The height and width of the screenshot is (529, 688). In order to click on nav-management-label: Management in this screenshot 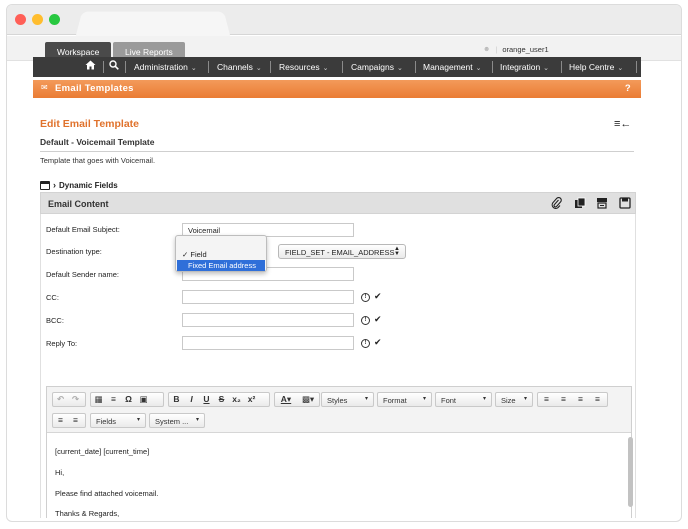, I will do `click(448, 67)`.